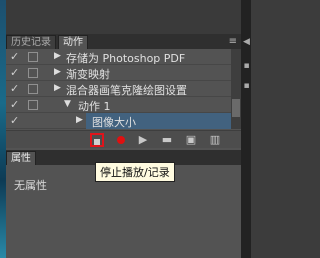  Describe the element at coordinates (67, 104) in the screenshot. I see `collapse-arrow-icon: ▼` at that location.